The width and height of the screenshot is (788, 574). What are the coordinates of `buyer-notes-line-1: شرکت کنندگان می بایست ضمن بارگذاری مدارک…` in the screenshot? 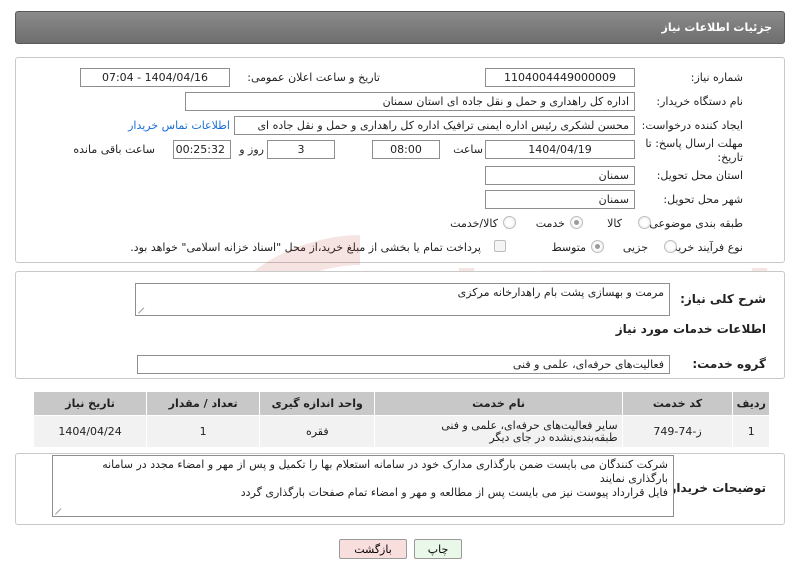 It's located at (385, 464).